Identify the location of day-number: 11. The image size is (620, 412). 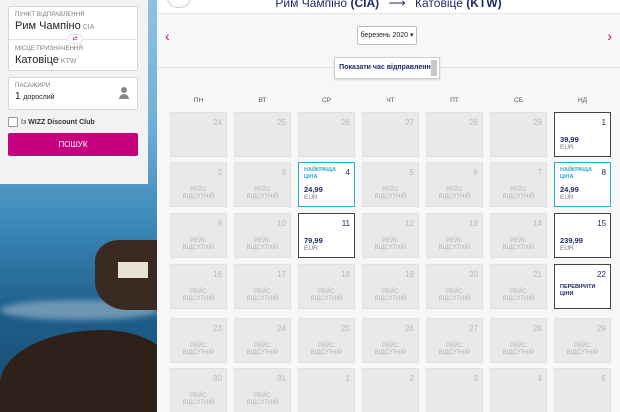
(345, 223).